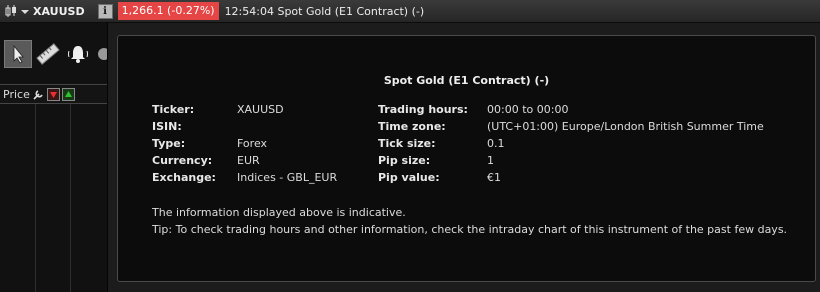 Image resolution: width=820 pixels, height=292 pixels. What do you see at coordinates (407, 143) in the screenshot?
I see `tick-size-label: Tick size:` at bounding box center [407, 143].